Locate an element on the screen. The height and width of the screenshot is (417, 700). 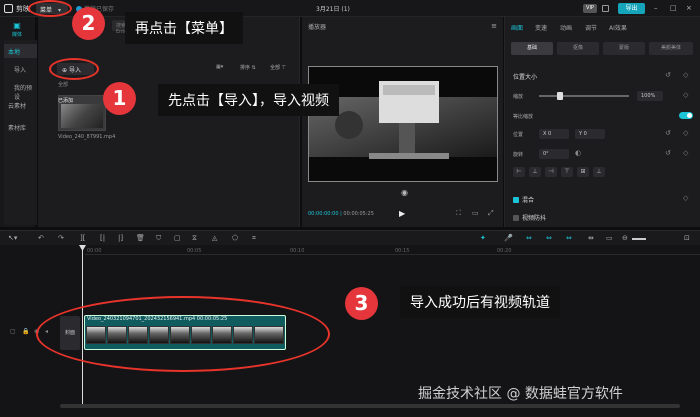
export-button: 导出 is located at coordinates (631, 8).